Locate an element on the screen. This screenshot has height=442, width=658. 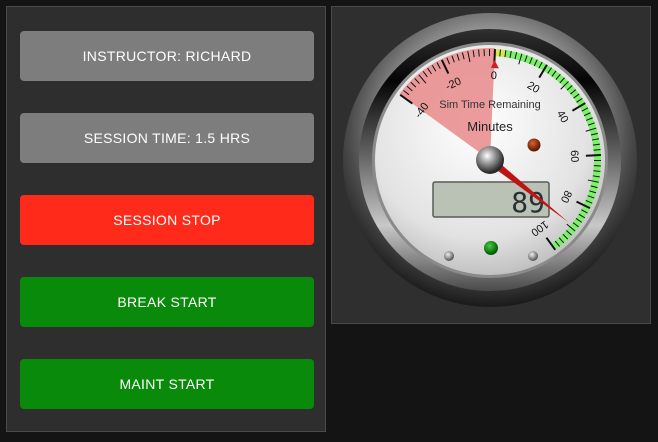
session-stop-button: SESSION STOP is located at coordinates (167, 220).